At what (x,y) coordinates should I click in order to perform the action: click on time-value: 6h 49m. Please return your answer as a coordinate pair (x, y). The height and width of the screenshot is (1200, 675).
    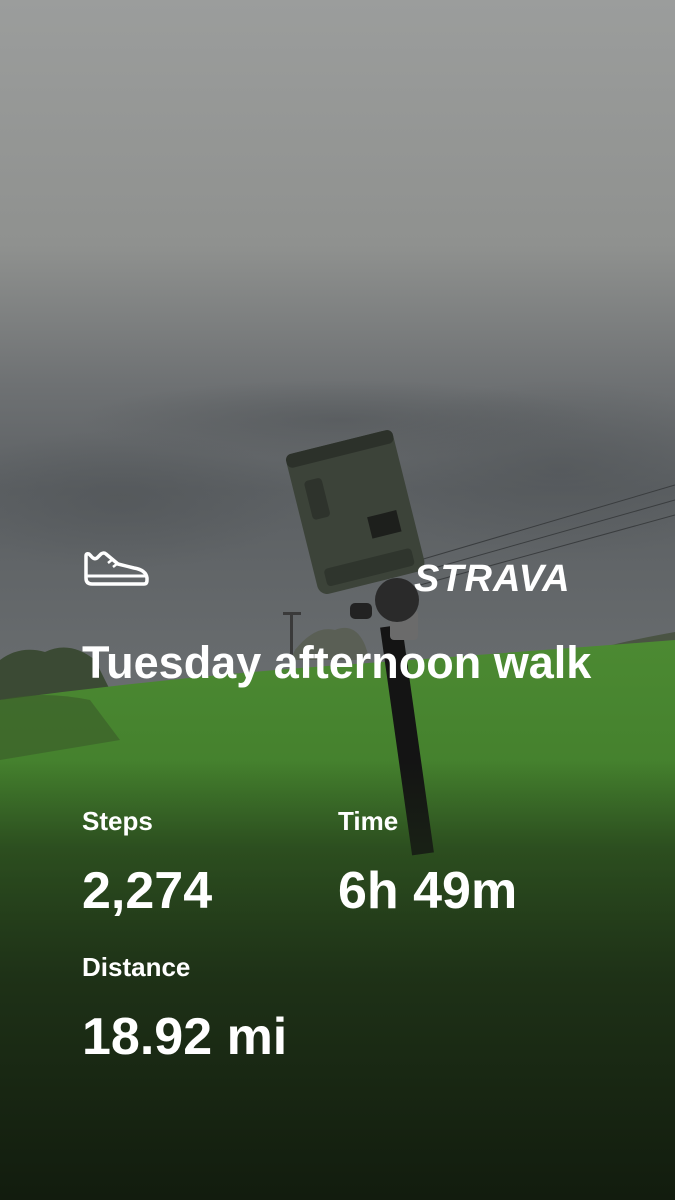
    Looking at the image, I should click on (428, 891).